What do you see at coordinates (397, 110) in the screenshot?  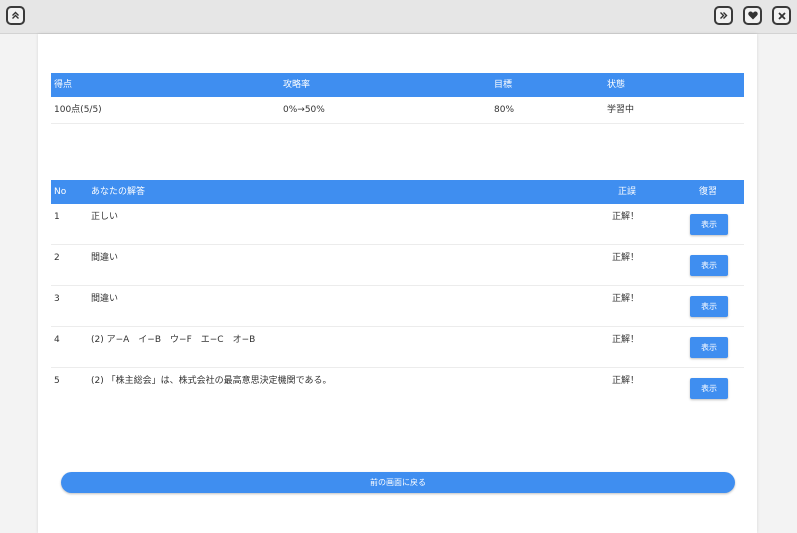 I see `score-row: 100点(5/5) 0%→50% 80% 学習中` at bounding box center [397, 110].